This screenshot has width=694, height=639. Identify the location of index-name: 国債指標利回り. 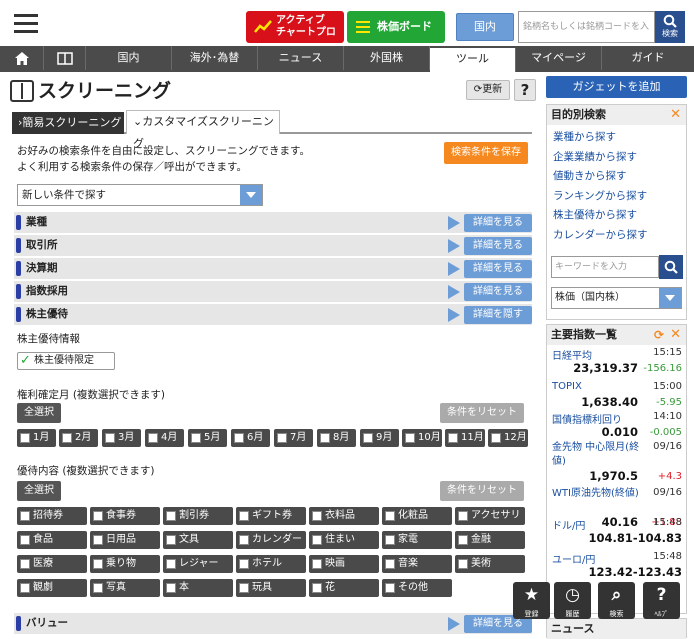
(587, 418).